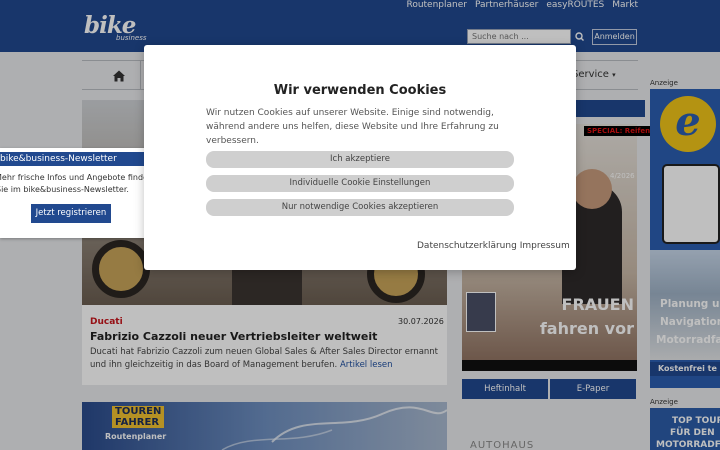  Describe the element at coordinates (74, 177) in the screenshot. I see `newsletter-text-line1: Mehr frische Infos und Angebote finden` at that location.